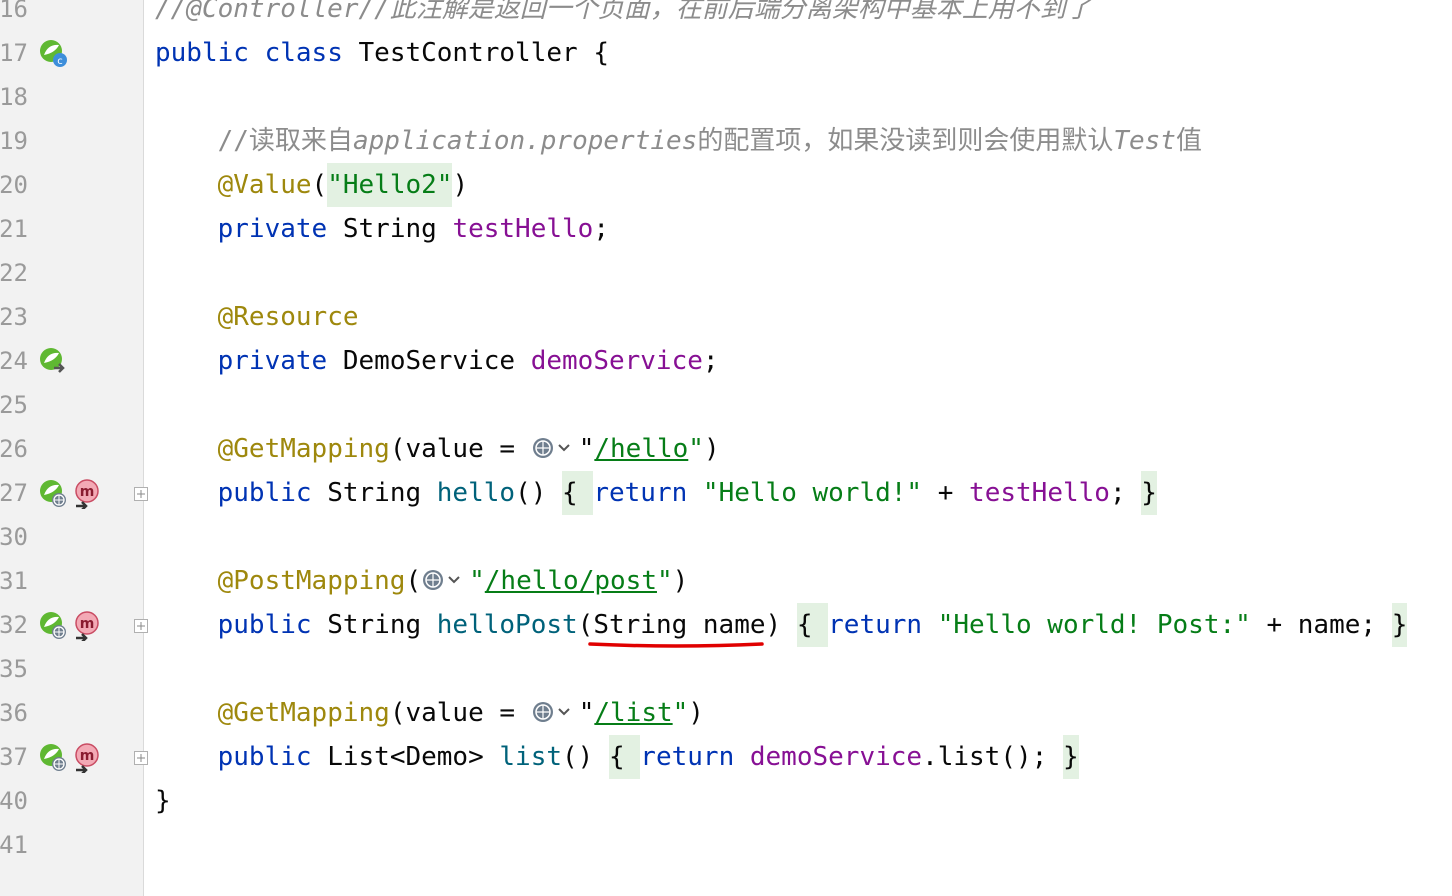 The height and width of the screenshot is (896, 1452). I want to click on line-number: 17, so click(14, 53).